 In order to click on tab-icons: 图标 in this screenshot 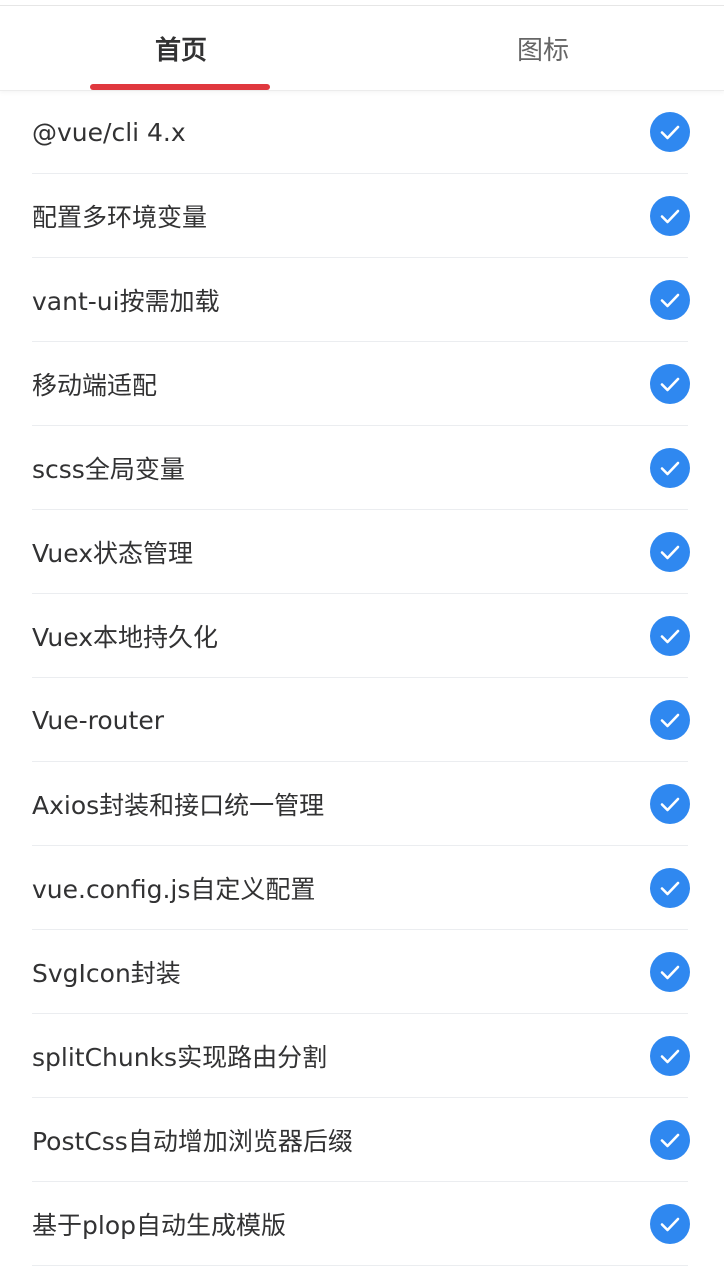, I will do `click(543, 48)`.